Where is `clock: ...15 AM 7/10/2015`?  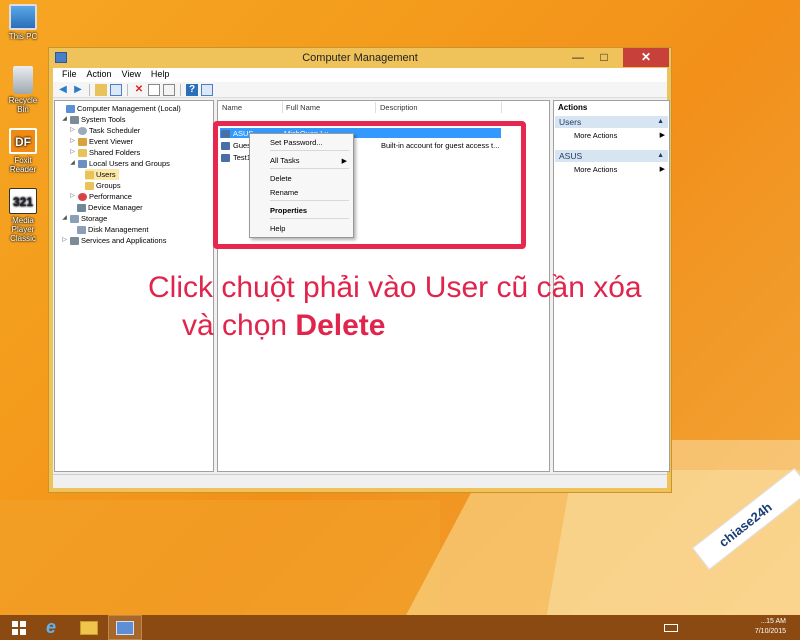 clock: ...15 AM 7/10/2015 is located at coordinates (756, 627).